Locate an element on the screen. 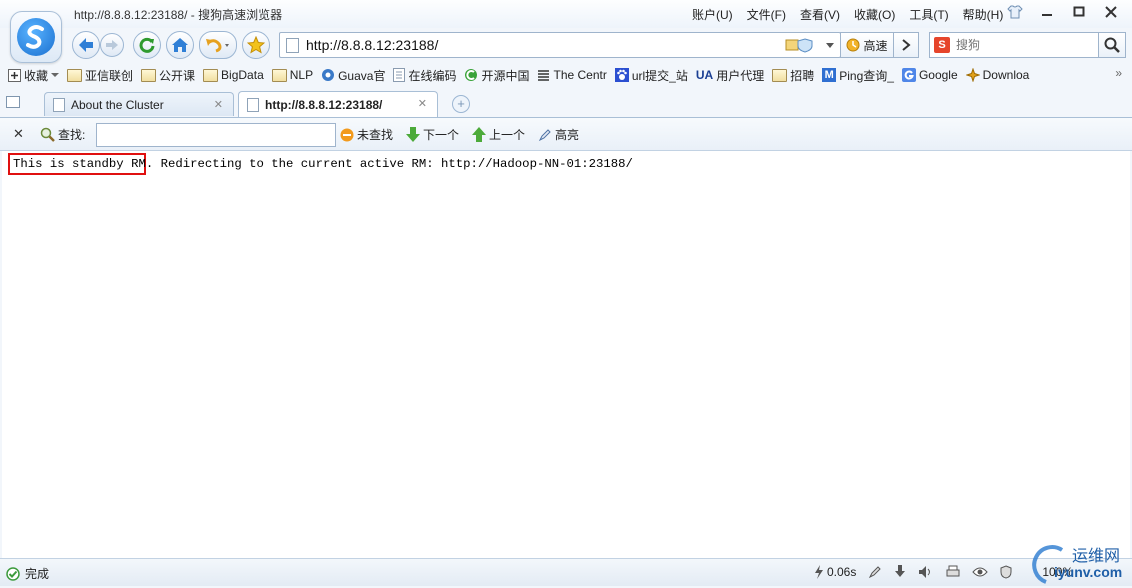 Image resolution: width=1132 pixels, height=588 pixels. bookmark-item: The Centr is located at coordinates (572, 75).